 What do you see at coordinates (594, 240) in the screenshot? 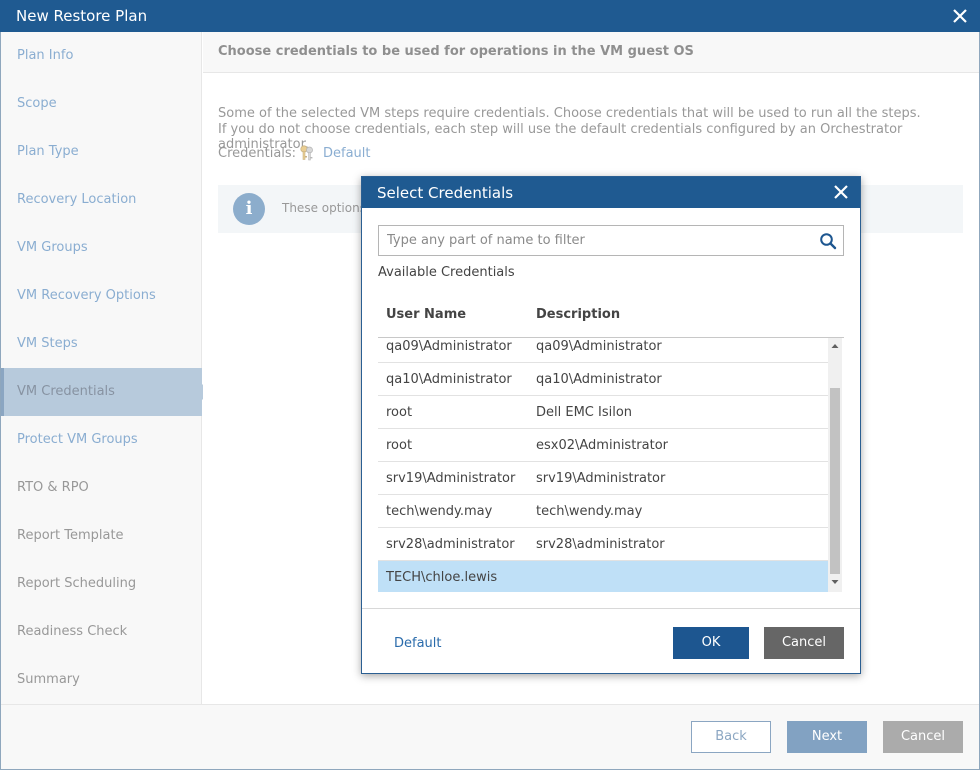
I see `filter-input` at bounding box center [594, 240].